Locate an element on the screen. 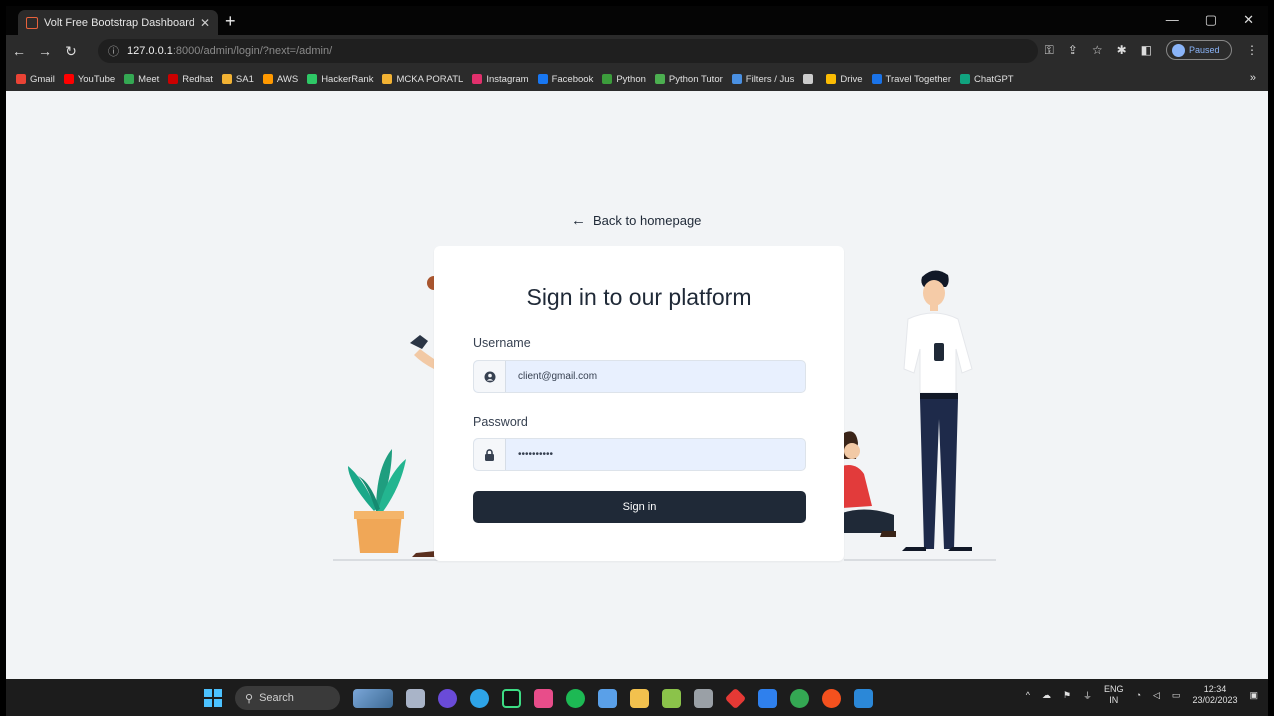 This screenshot has height=716, width=1274. bookmark-label: Travel Together is located at coordinates (918, 79).